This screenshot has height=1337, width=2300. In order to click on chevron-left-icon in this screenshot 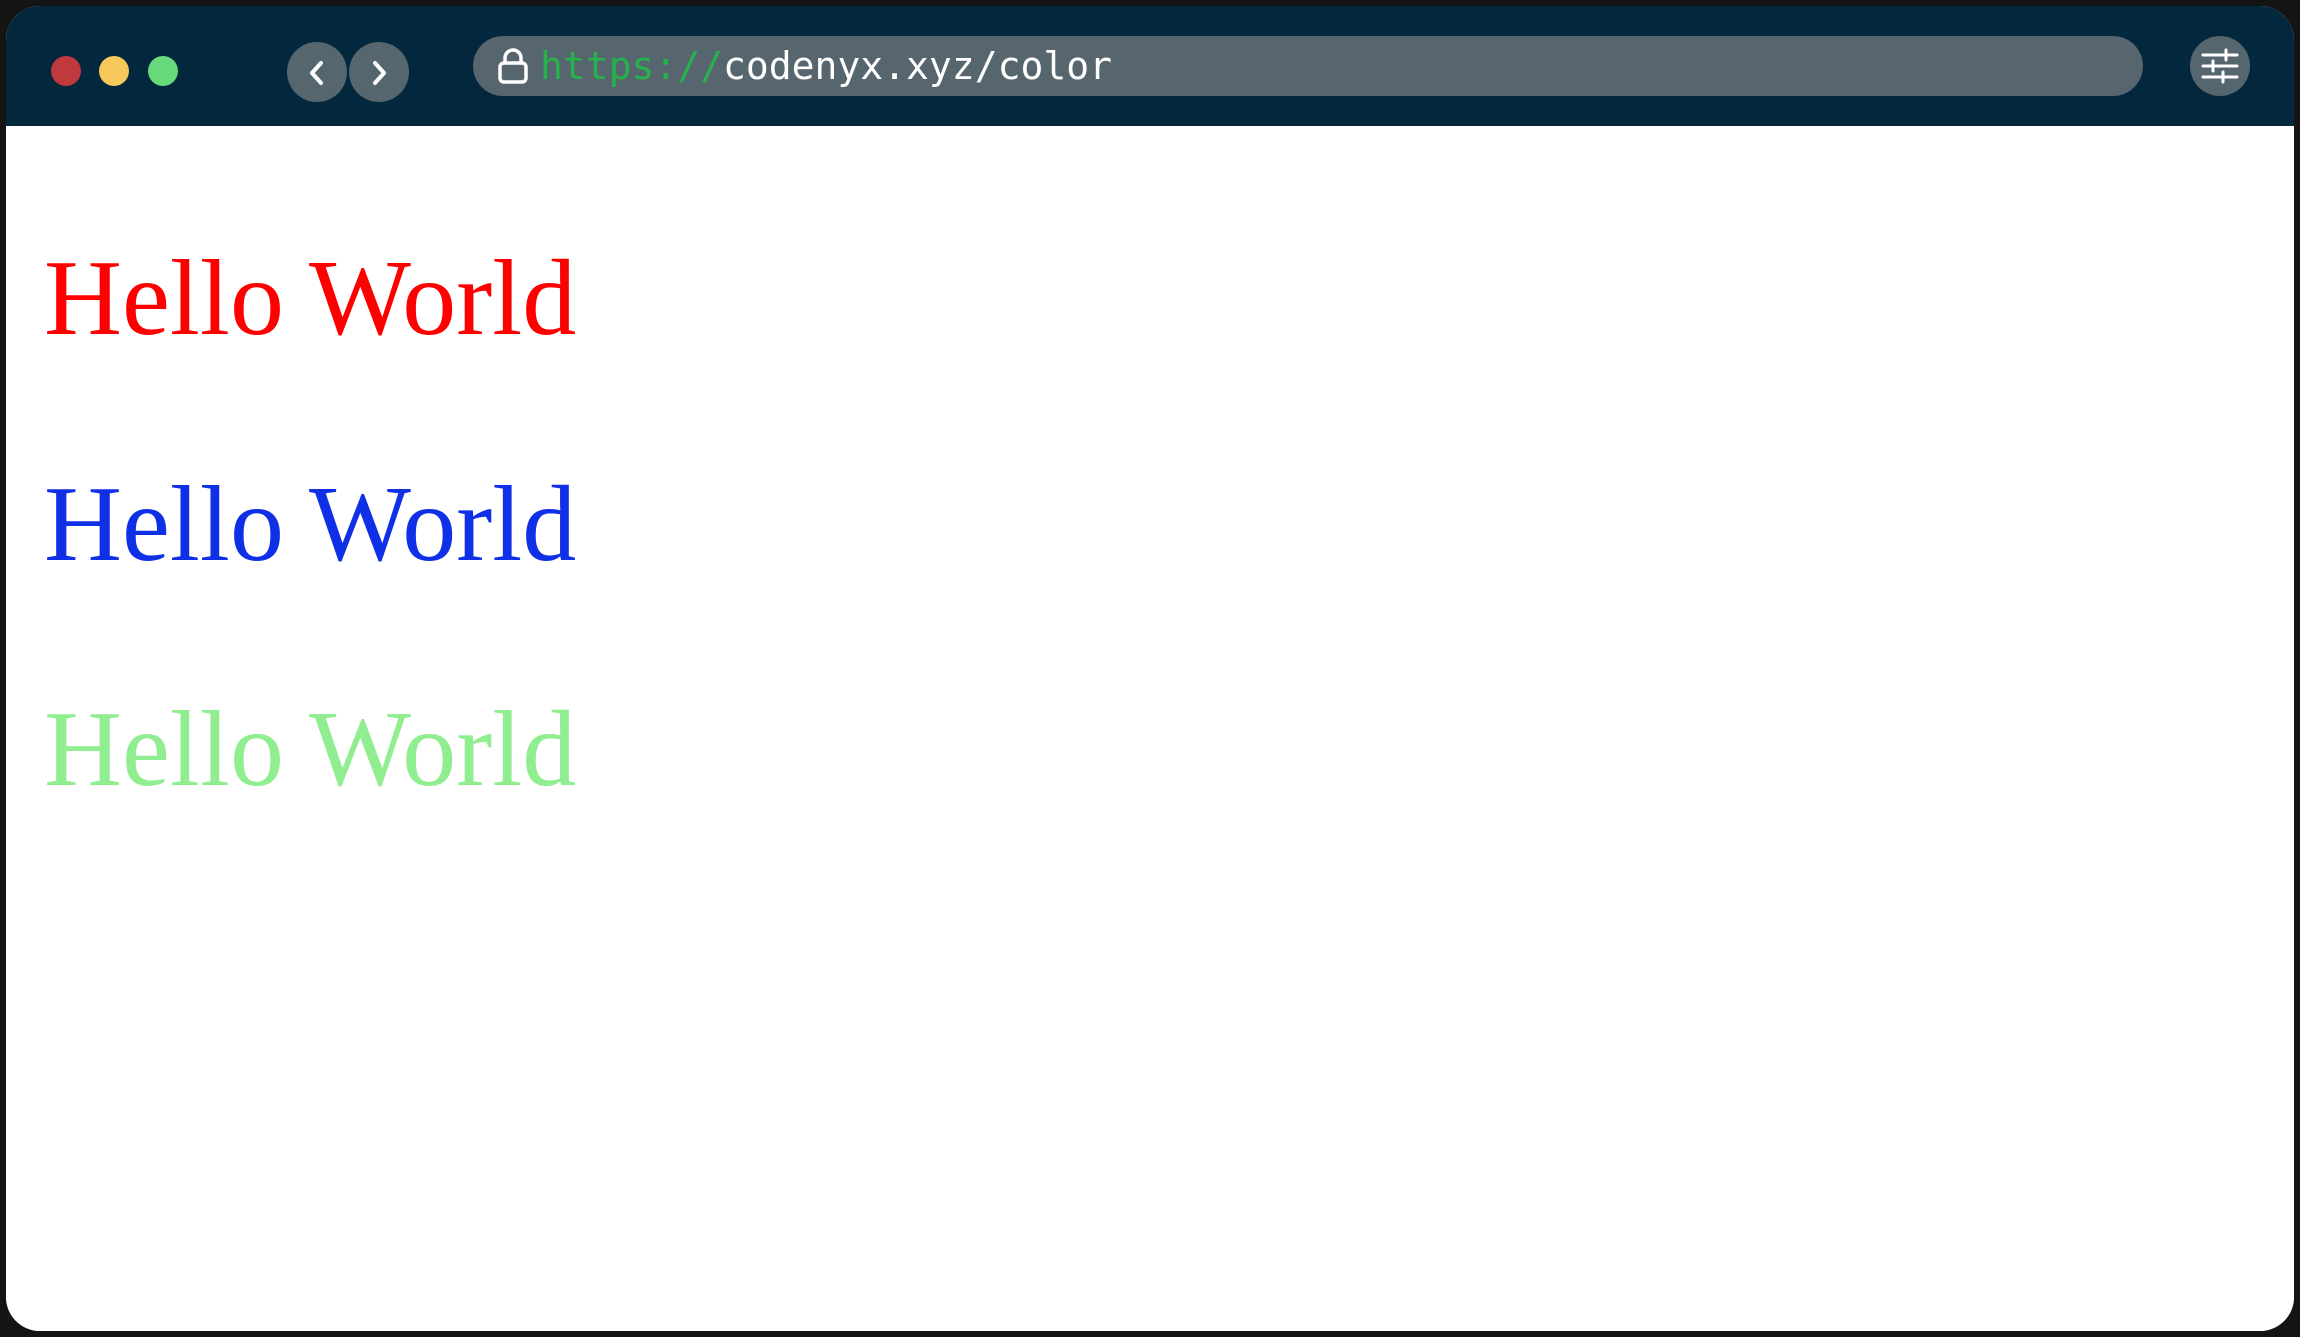, I will do `click(316, 73)`.